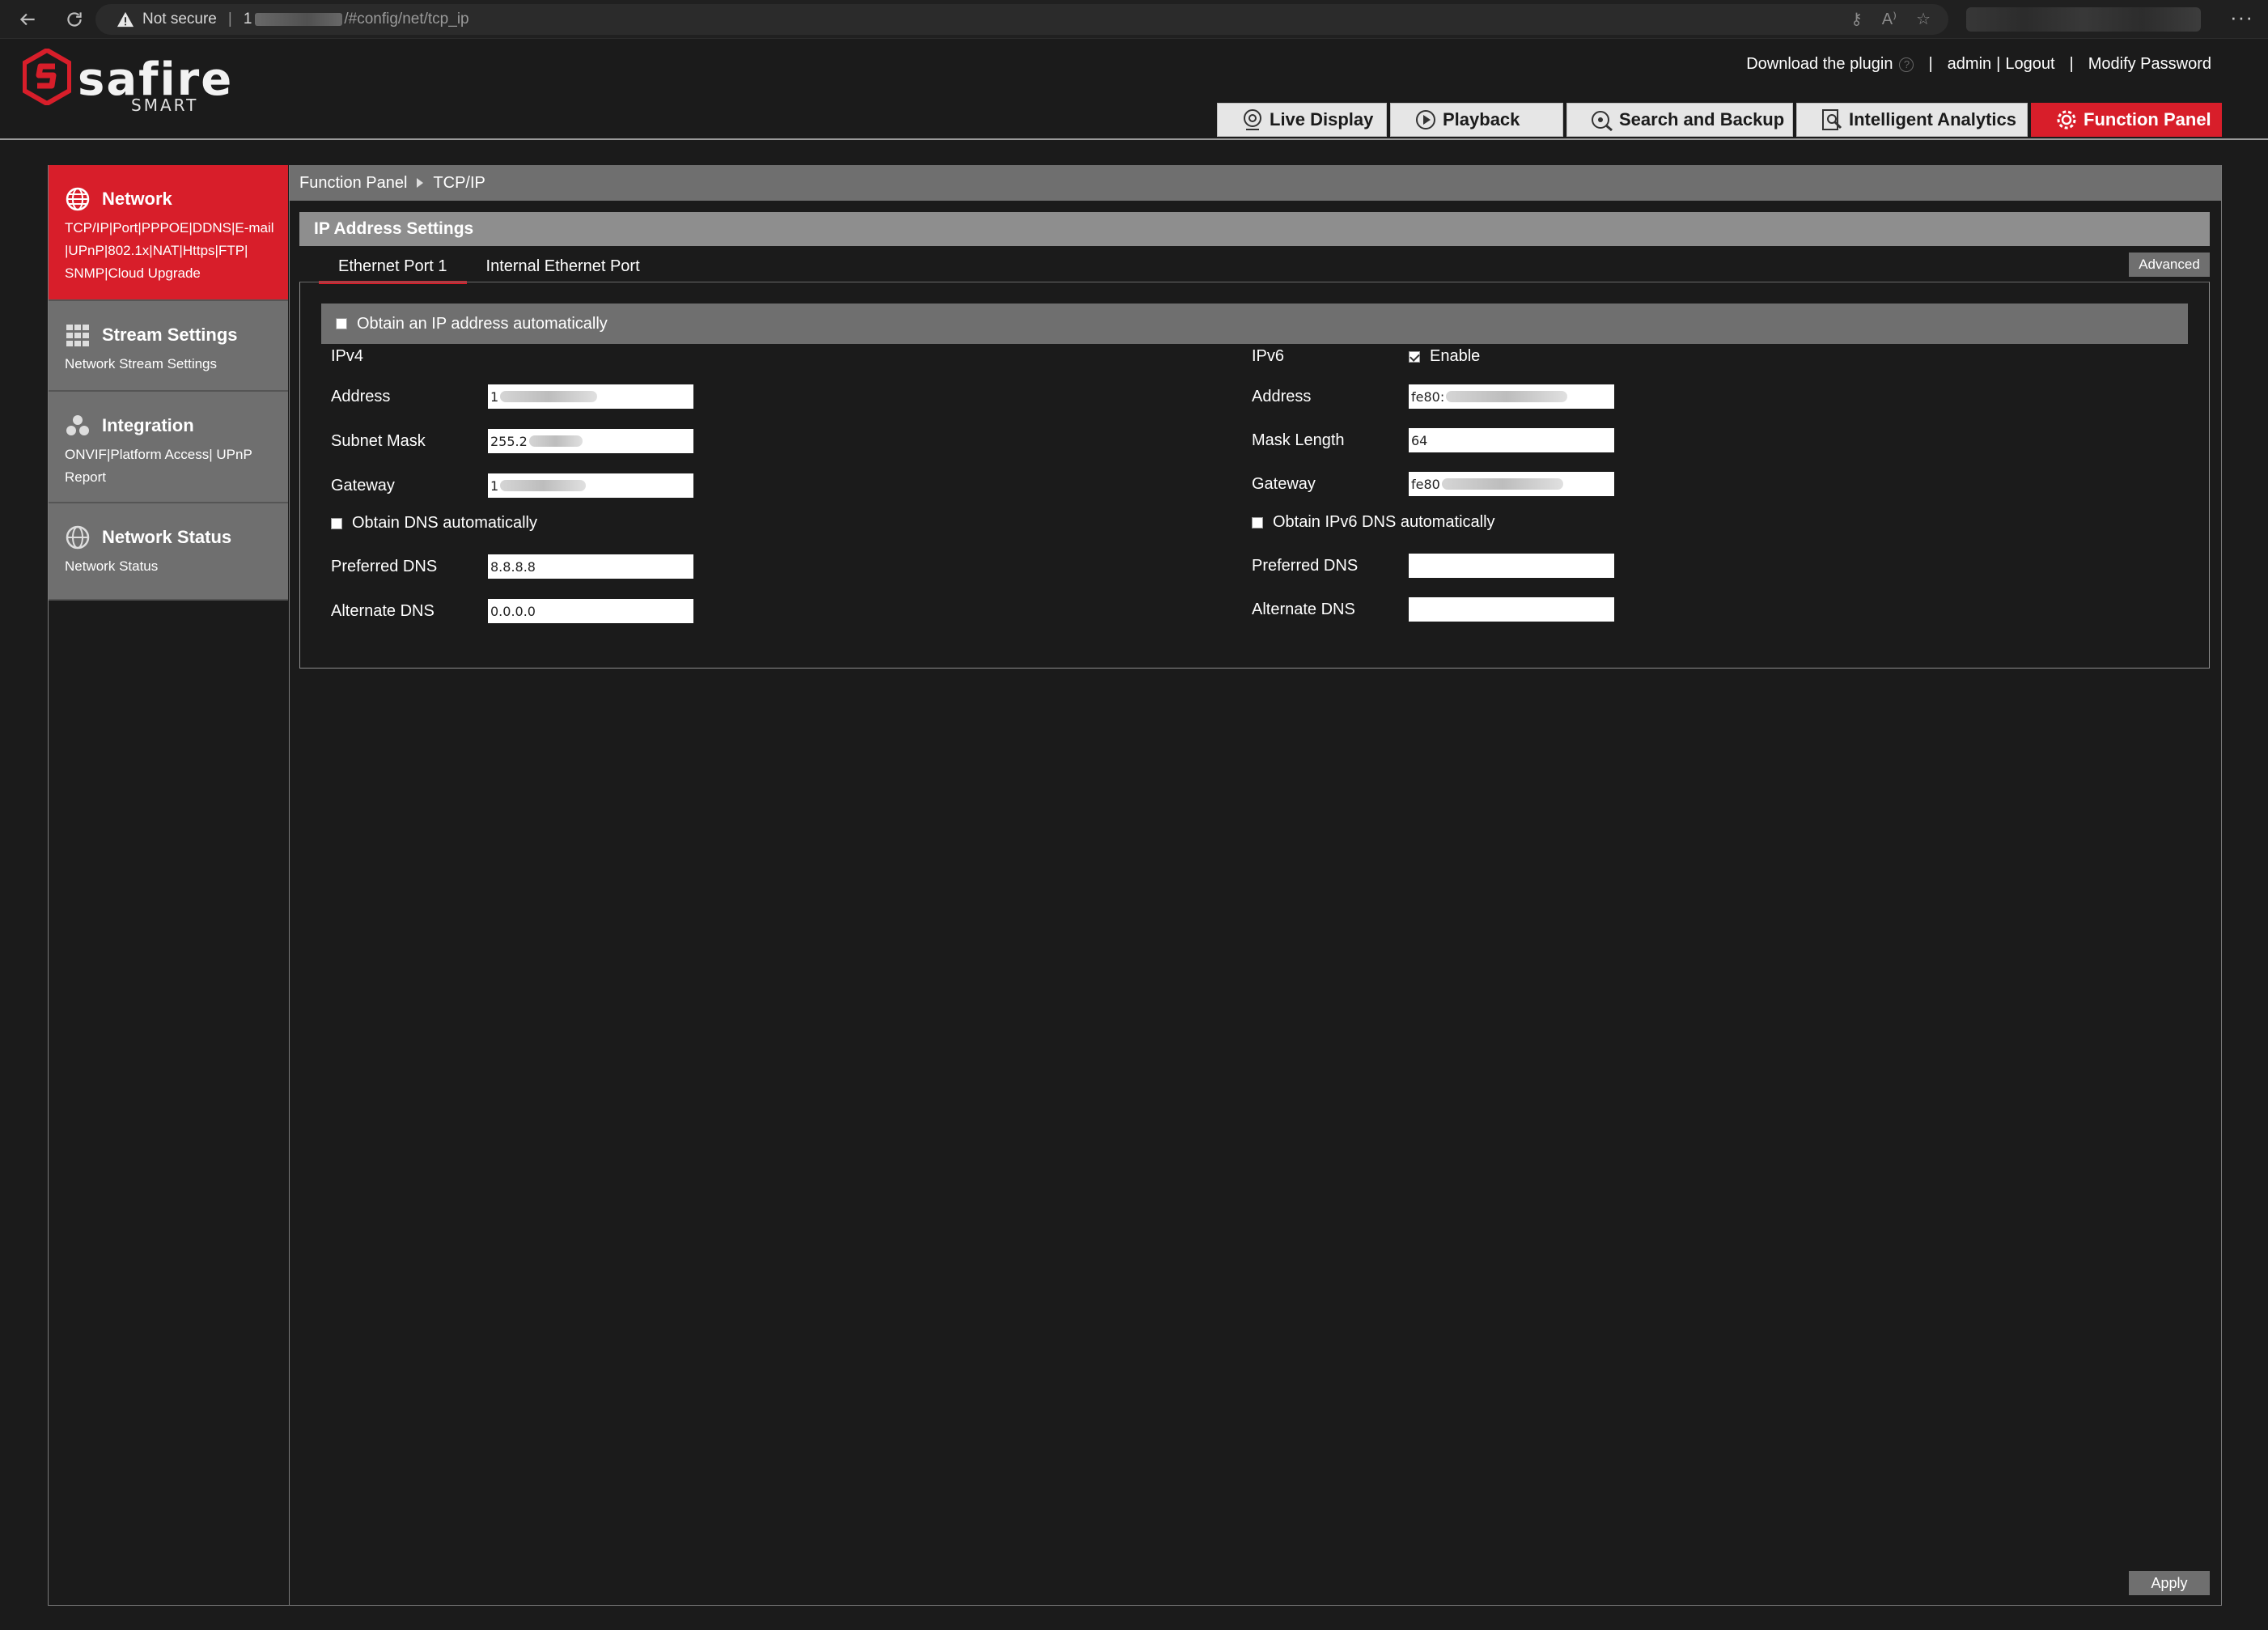  What do you see at coordinates (1255, 229) in the screenshot?
I see `section-title: IP Address Settings` at bounding box center [1255, 229].